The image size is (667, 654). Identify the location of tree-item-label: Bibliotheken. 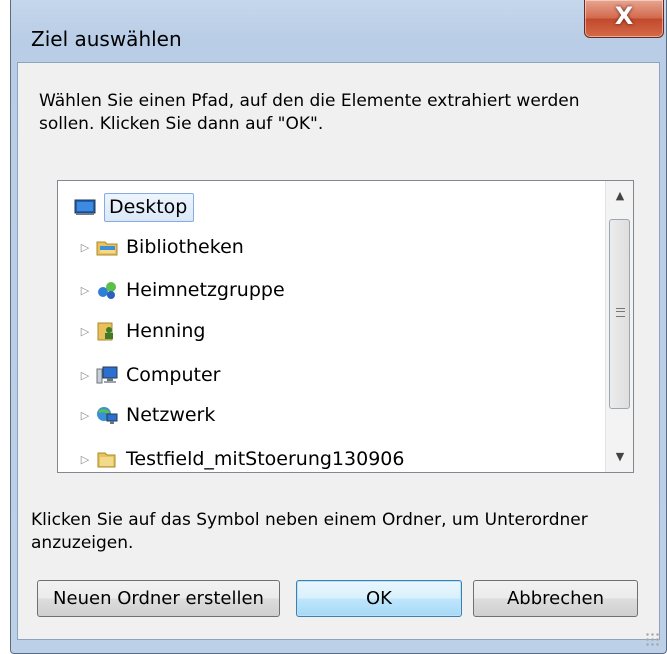
(185, 247).